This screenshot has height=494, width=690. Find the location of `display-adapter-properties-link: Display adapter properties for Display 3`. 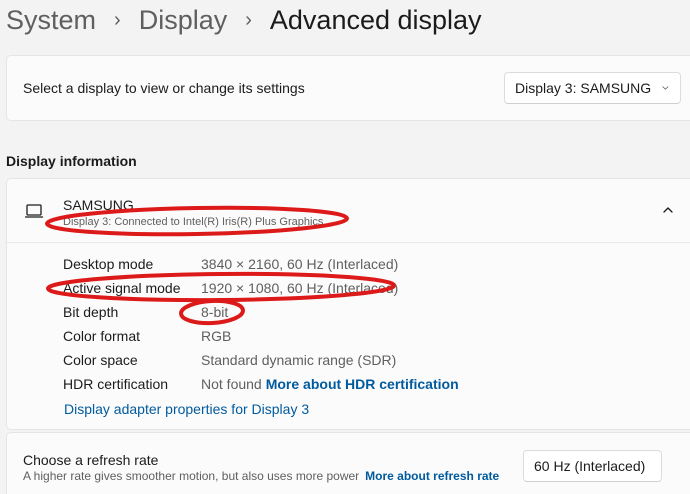

display-adapter-properties-link: Display adapter properties for Display 3 is located at coordinates (186, 409).